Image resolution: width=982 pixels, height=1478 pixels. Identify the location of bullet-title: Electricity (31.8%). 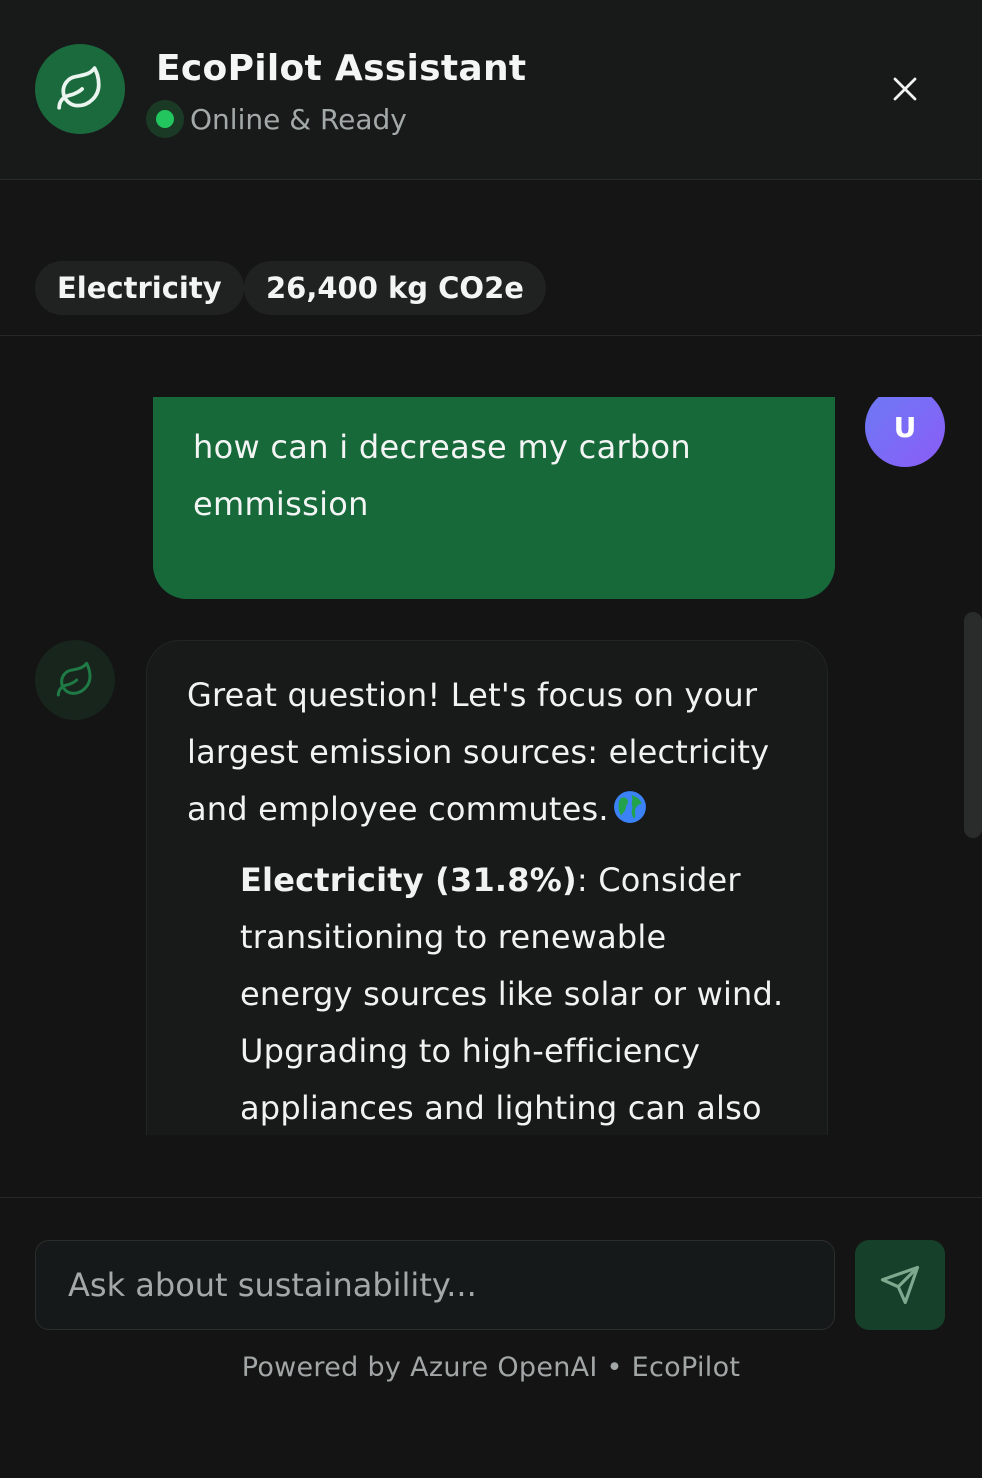
(408, 880).